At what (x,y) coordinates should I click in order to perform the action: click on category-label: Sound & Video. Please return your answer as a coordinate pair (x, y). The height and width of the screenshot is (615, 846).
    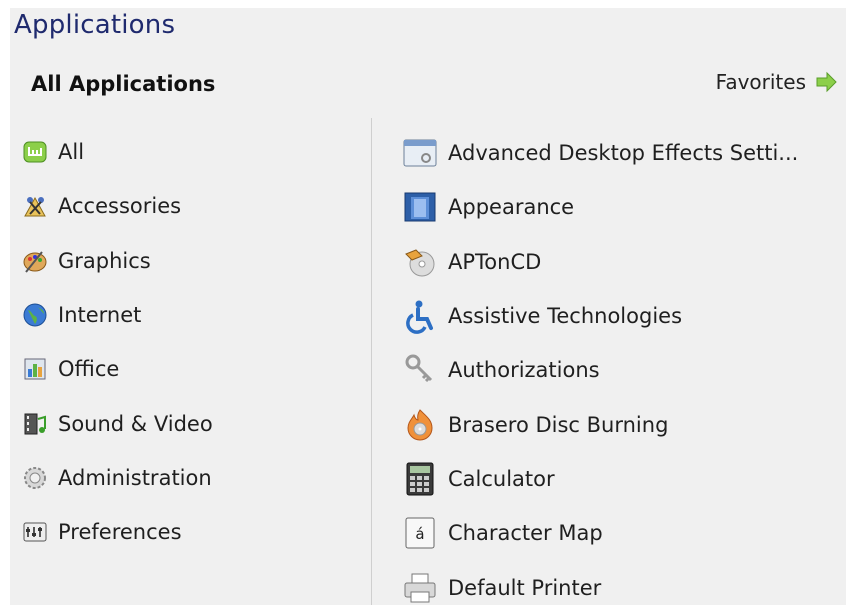
    Looking at the image, I should click on (135, 423).